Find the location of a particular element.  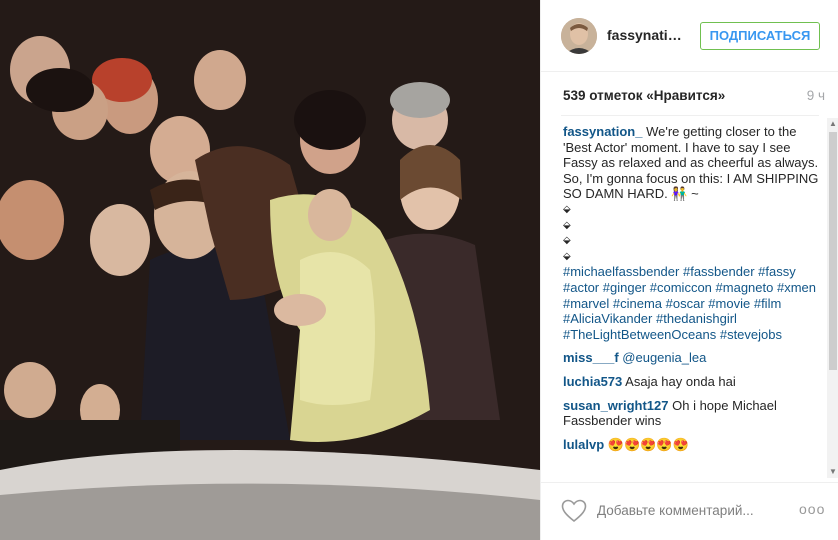

hashtag: #actor is located at coordinates (581, 287).